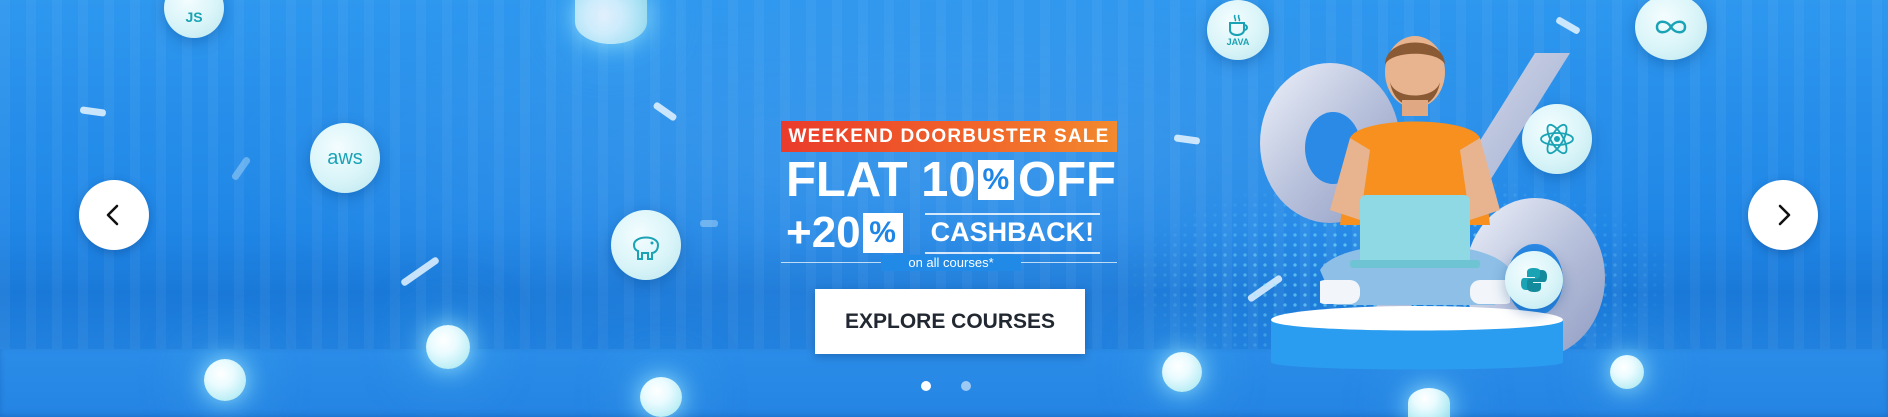  I want to click on cashback-label: CASHBACK!, so click(1012, 233).